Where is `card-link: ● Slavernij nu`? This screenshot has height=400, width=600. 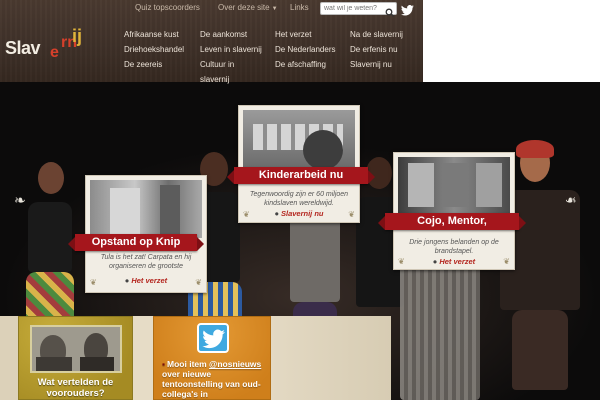 card-link: ● Slavernij nu is located at coordinates (299, 213).